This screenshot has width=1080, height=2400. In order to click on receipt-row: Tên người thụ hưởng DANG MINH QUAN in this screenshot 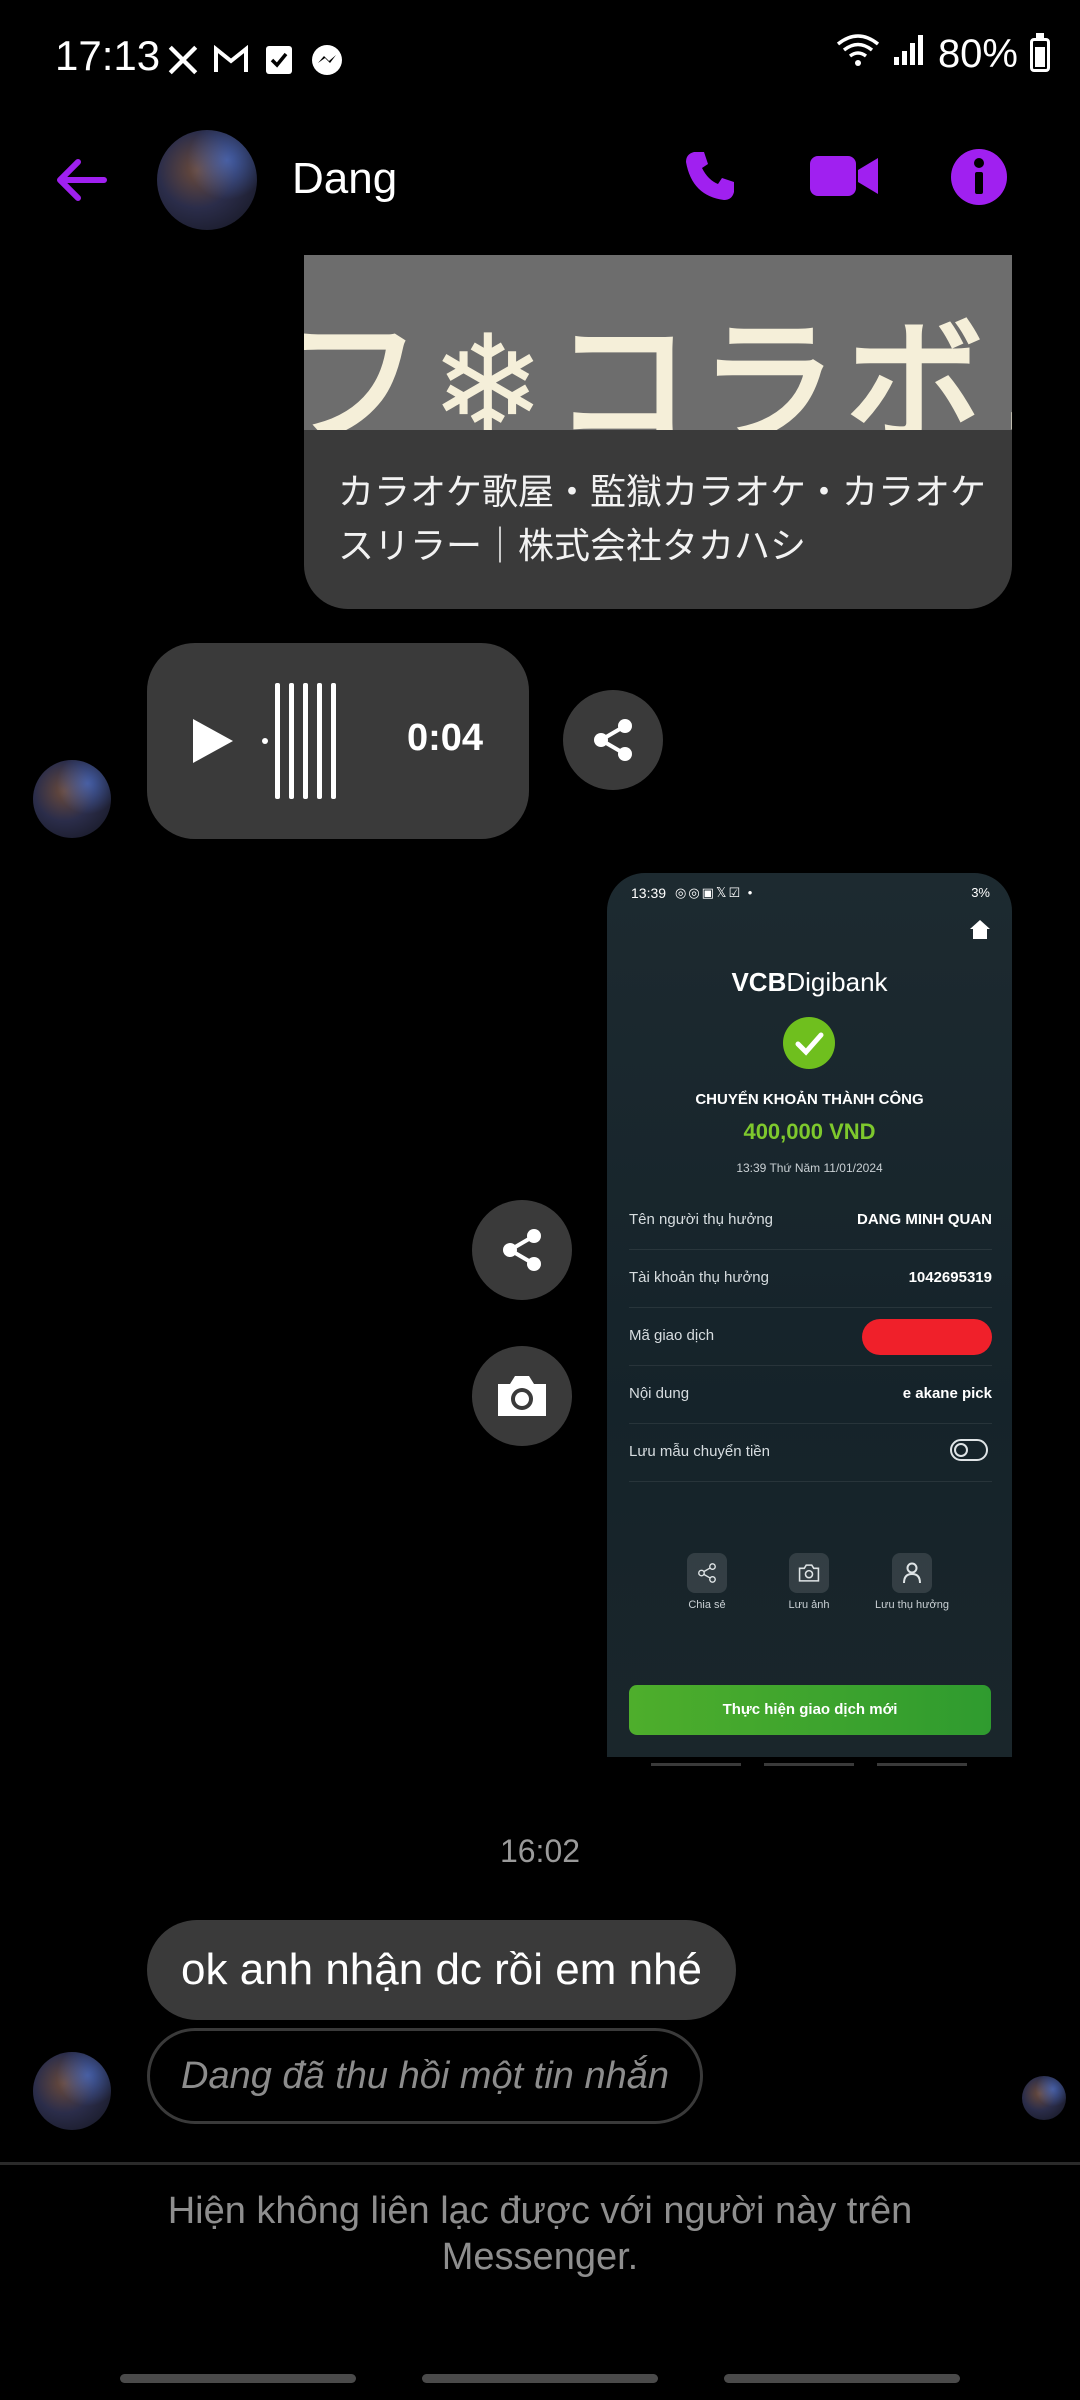, I will do `click(810, 1220)`.